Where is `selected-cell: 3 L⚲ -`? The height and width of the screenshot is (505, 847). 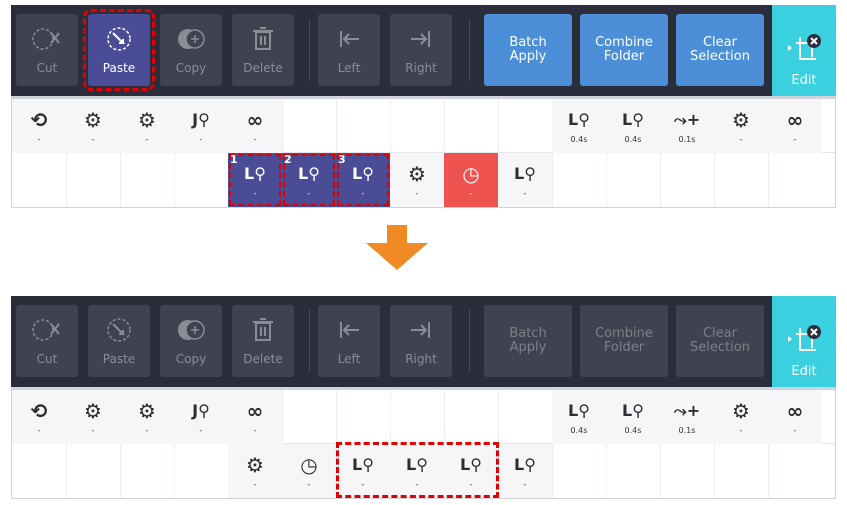
selected-cell: 3 L⚲ - is located at coordinates (363, 180).